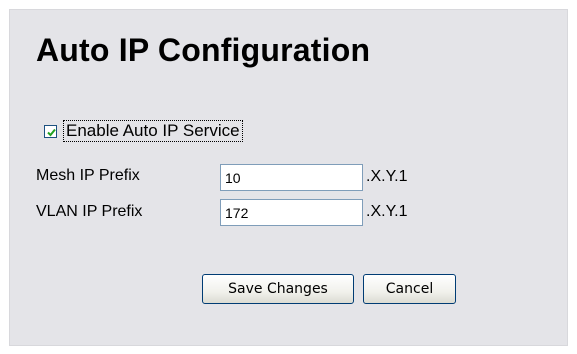  Describe the element at coordinates (409, 289) in the screenshot. I see `cancel-button: Cancel` at that location.